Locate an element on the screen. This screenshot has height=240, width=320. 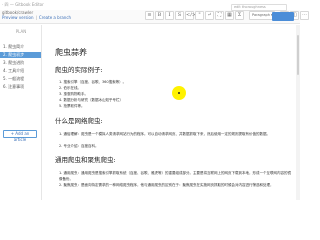
header-links: Preview version | Create a branch is located at coordinates (52, 17).